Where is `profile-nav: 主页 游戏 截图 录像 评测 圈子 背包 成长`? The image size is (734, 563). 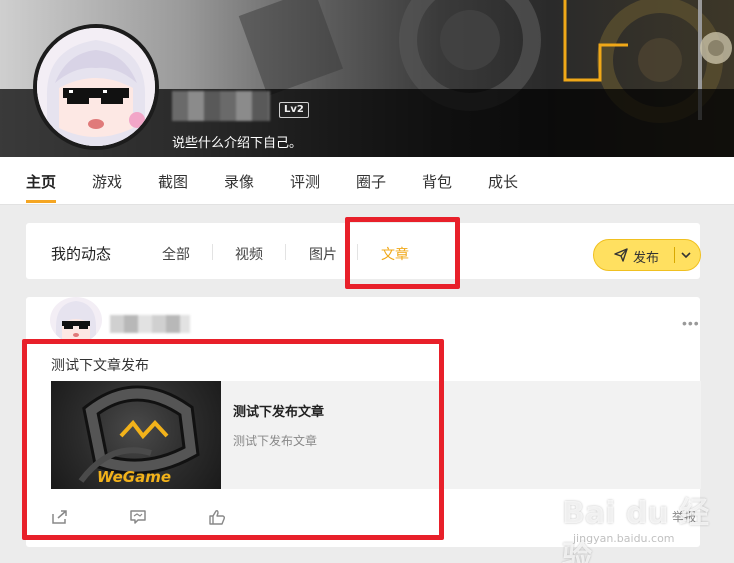
profile-nav: 主页 游戏 截图 录像 评测 圈子 背包 成长 is located at coordinates (367, 181).